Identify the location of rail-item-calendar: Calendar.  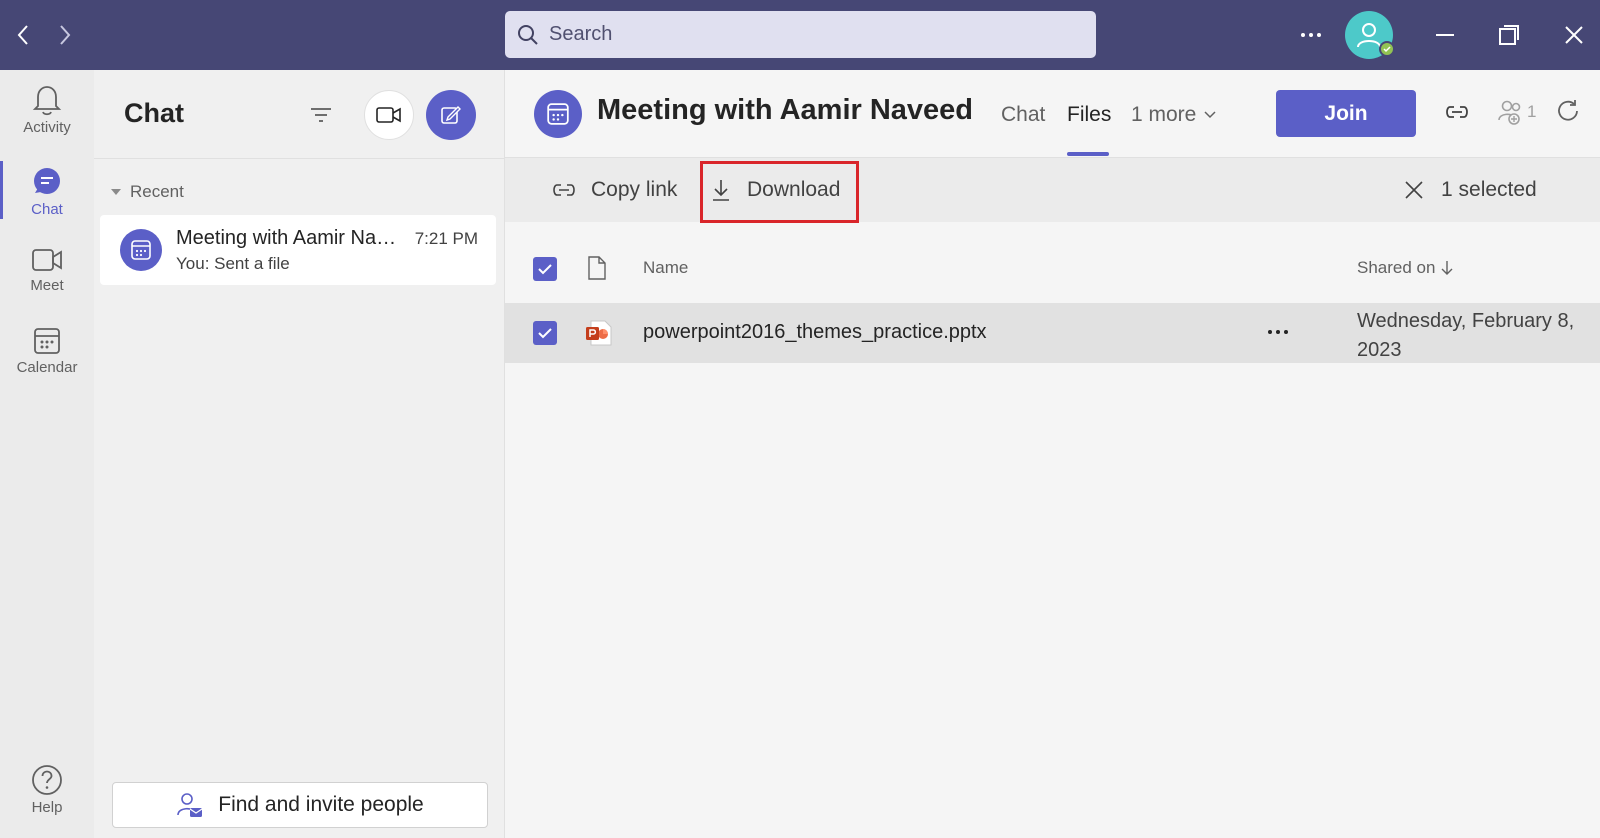
(47, 351).